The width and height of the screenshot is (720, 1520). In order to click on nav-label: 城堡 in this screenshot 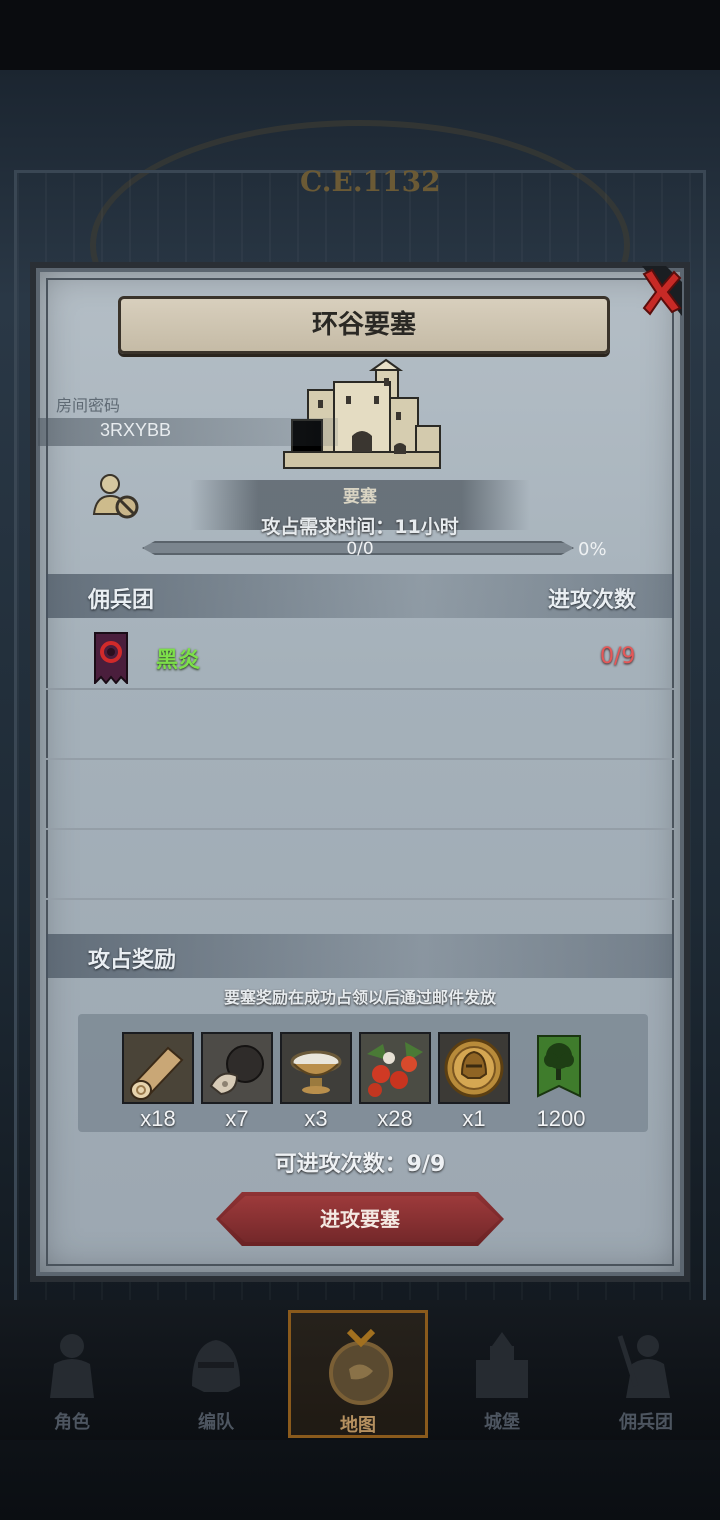, I will do `click(502, 1422)`.